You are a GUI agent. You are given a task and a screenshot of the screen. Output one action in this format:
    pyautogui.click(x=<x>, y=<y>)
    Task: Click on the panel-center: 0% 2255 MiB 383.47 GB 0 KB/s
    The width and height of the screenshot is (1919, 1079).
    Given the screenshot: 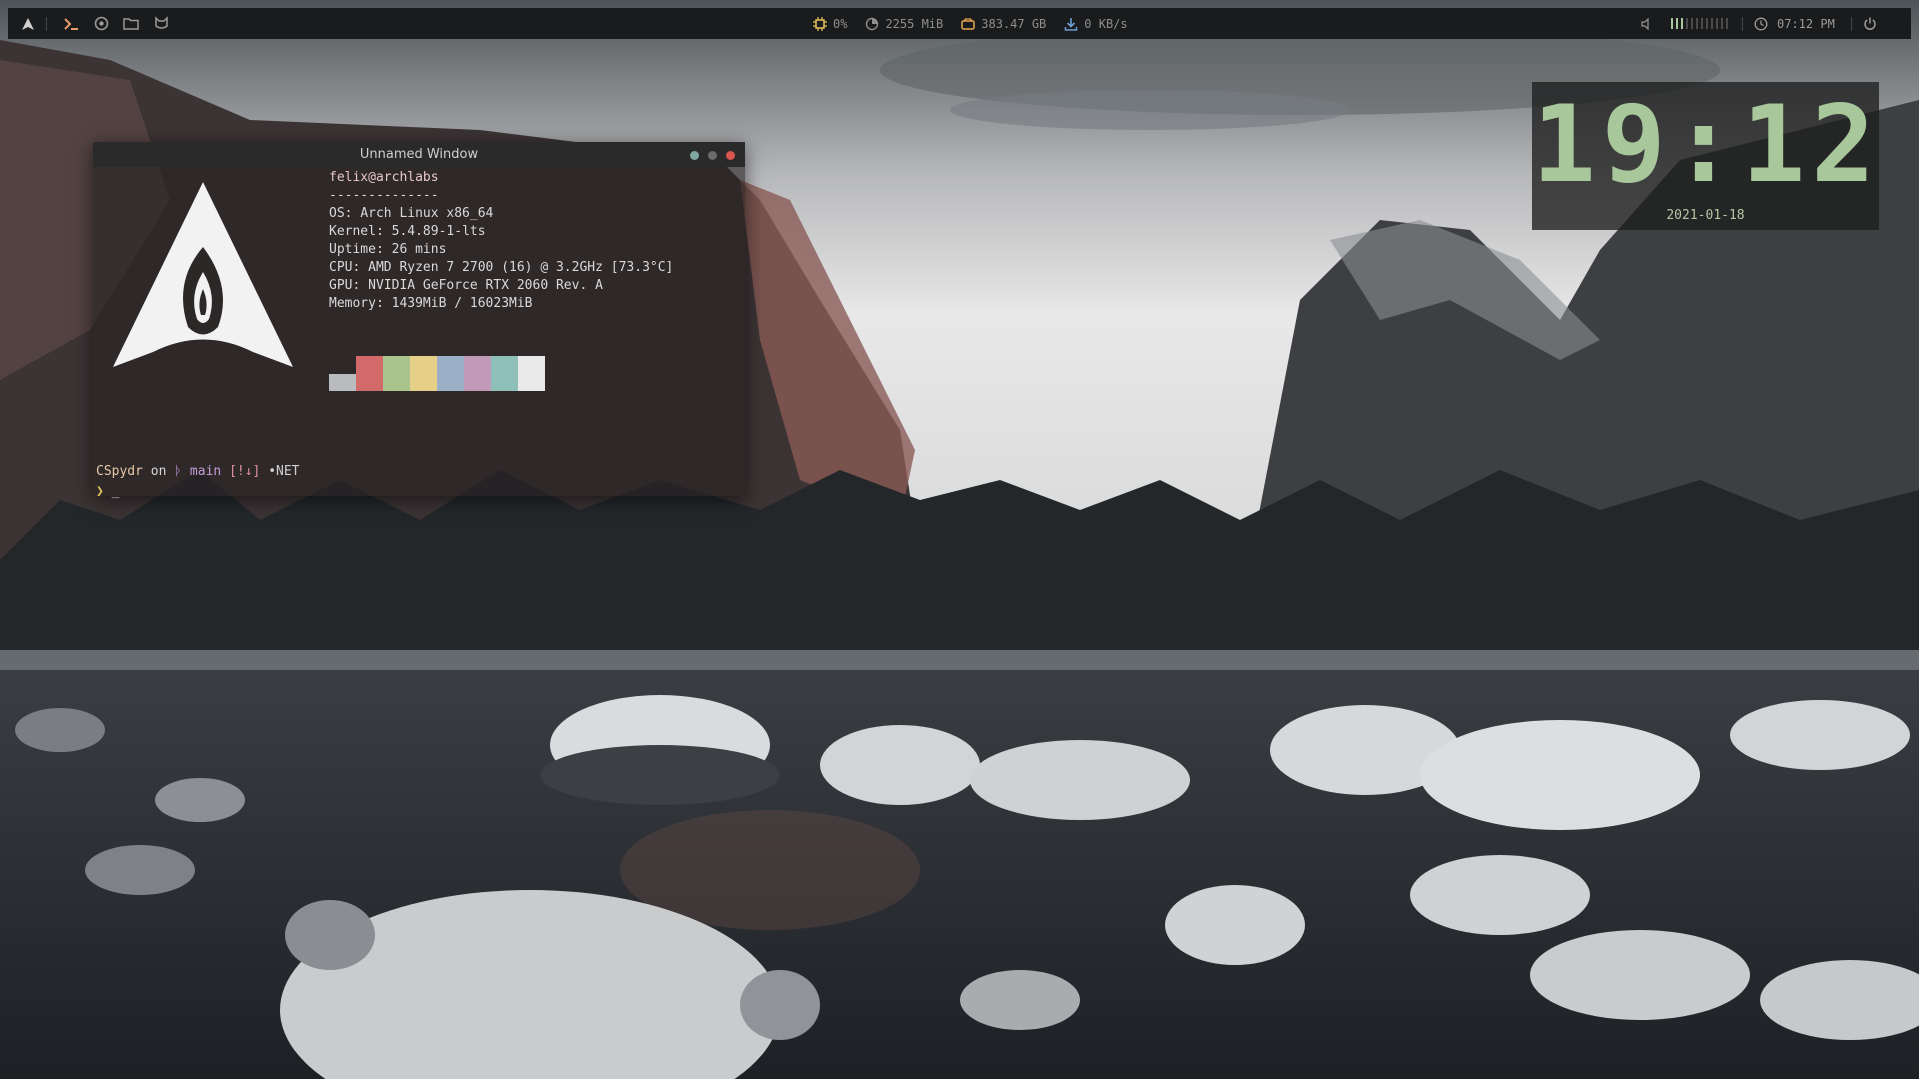 What is the action you would take?
    pyautogui.click(x=970, y=23)
    